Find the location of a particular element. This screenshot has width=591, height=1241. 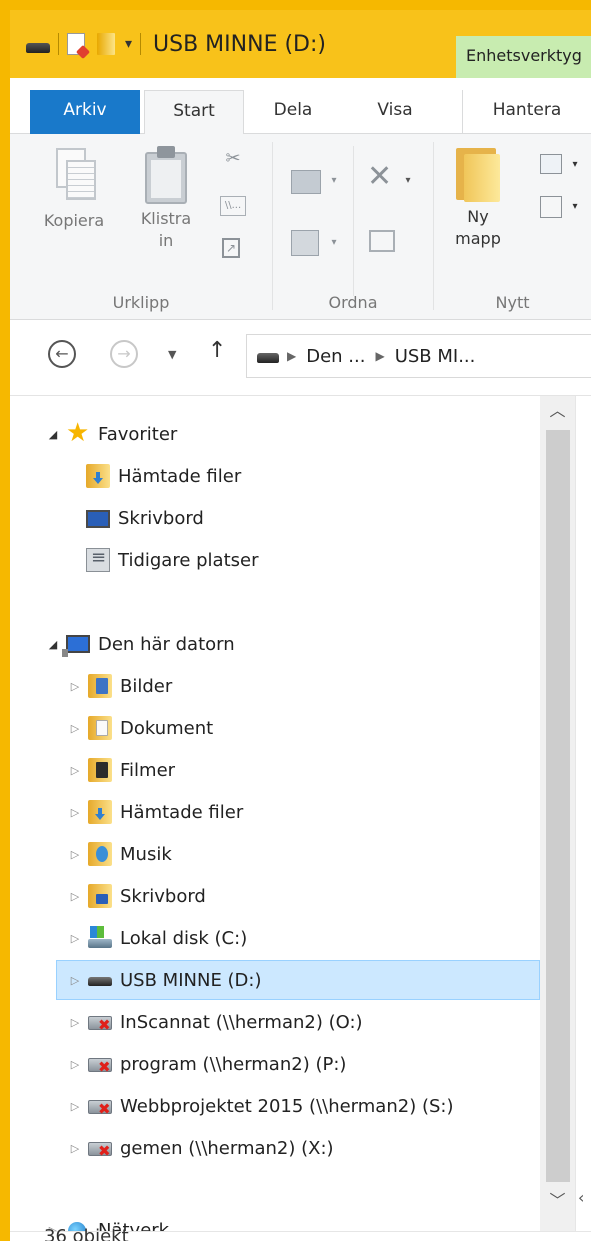

tab-view: Visa is located at coordinates (395, 112).